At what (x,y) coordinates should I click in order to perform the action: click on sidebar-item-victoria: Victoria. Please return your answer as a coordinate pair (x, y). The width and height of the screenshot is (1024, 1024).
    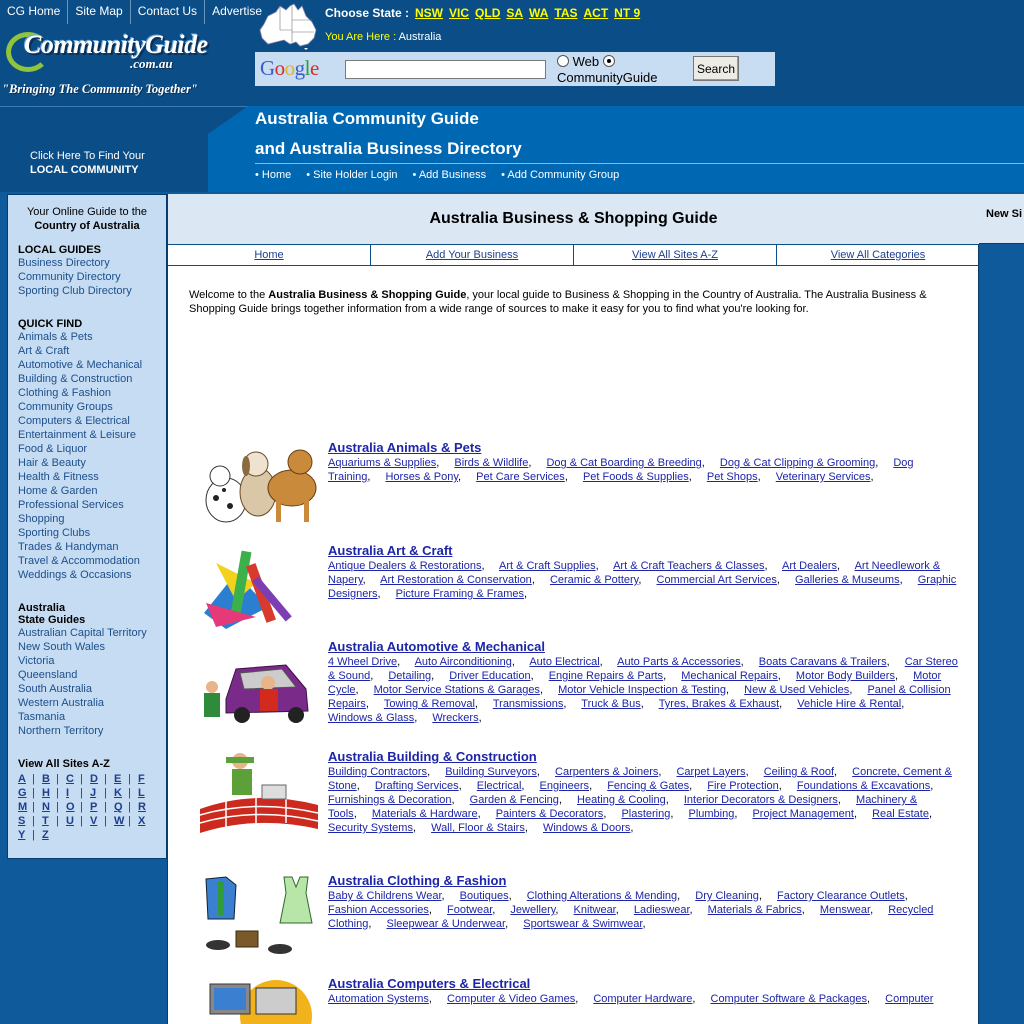
    Looking at the image, I should click on (92, 661).